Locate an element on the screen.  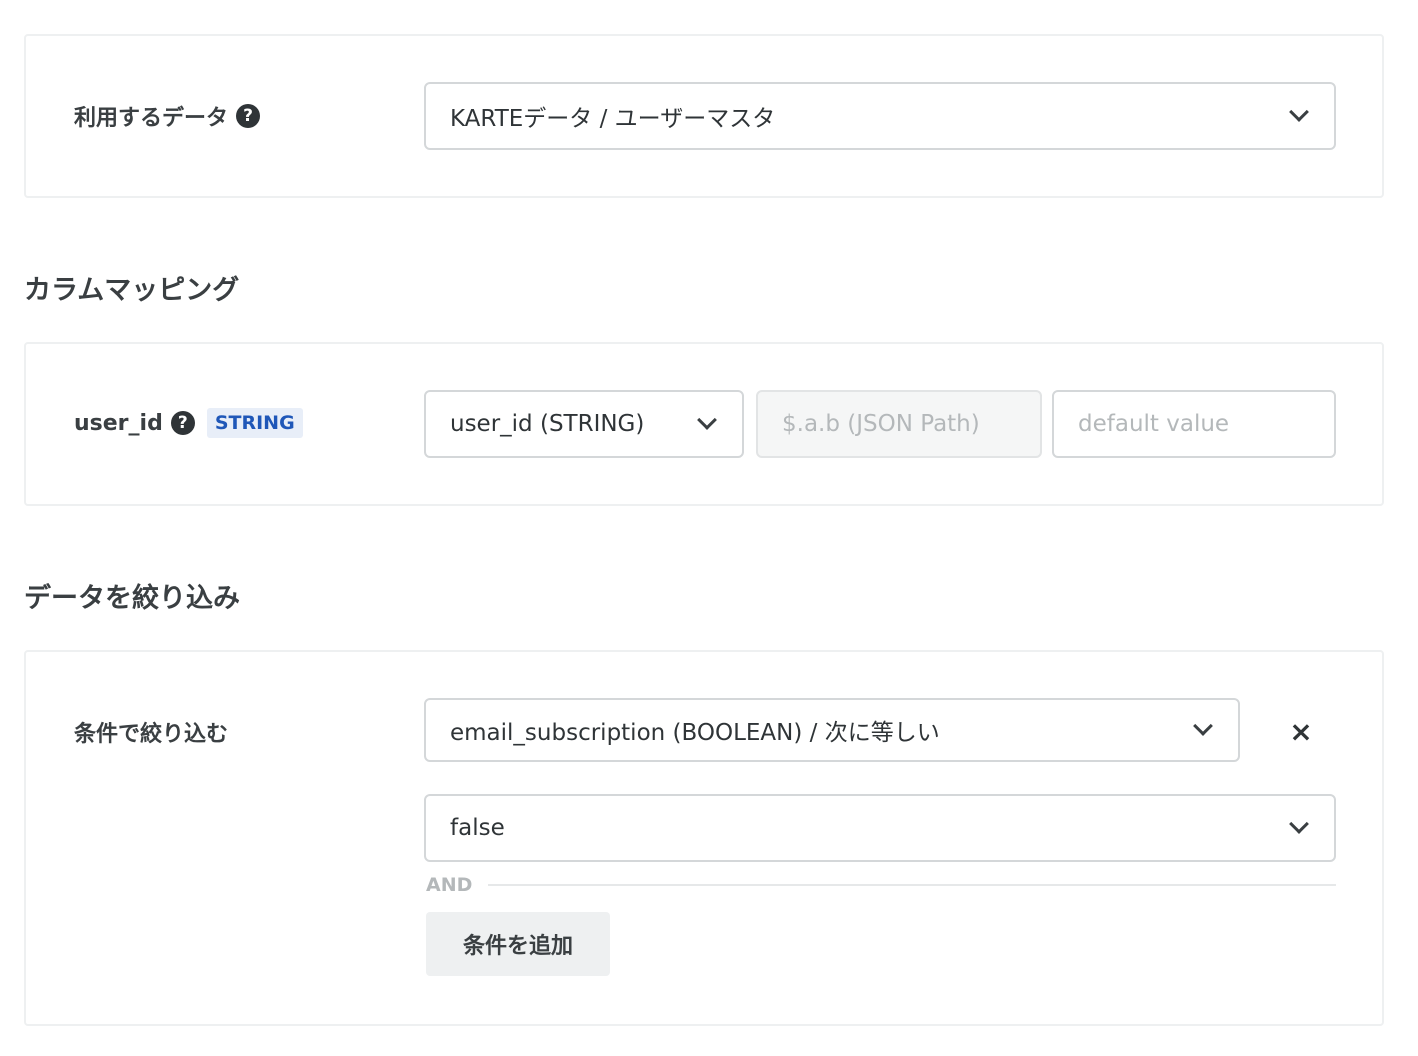
filter-condition-select: email_subscription (BOOLEAN) / 次に等しい is located at coordinates (832, 730).